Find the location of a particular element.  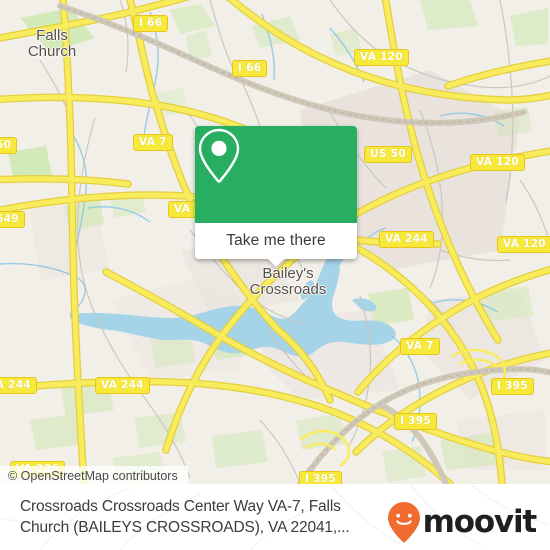

road-shield-us50: US 50 is located at coordinates (388, 154).